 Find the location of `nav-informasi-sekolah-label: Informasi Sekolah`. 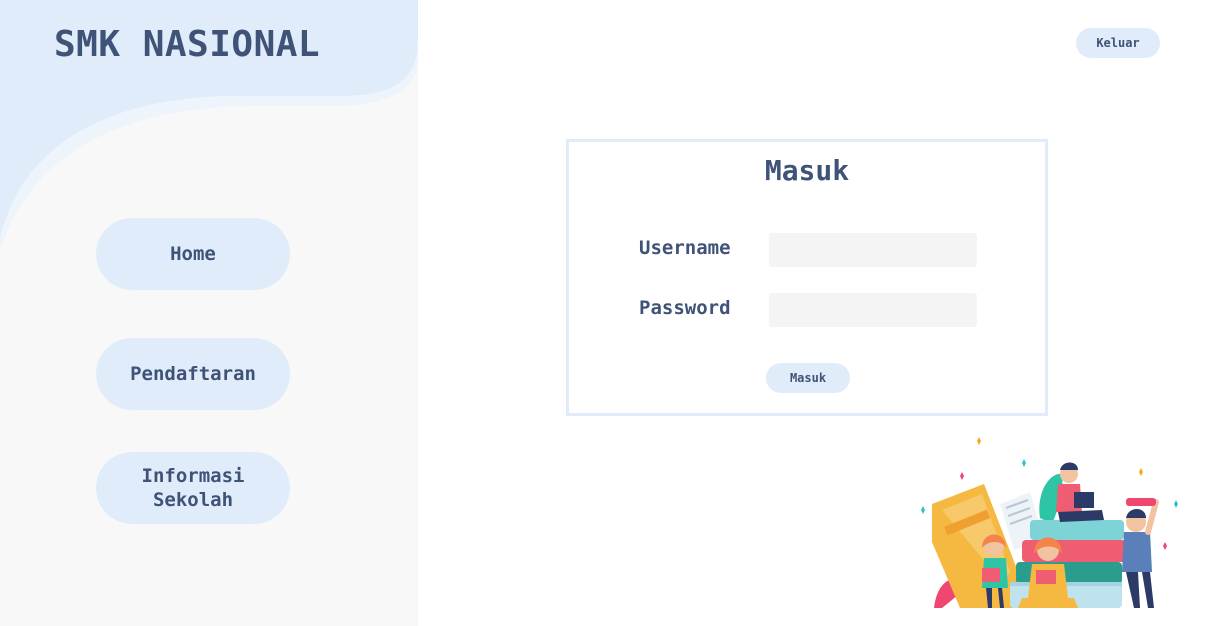

nav-informasi-sekolah-label: Informasi Sekolah is located at coordinates (193, 488).